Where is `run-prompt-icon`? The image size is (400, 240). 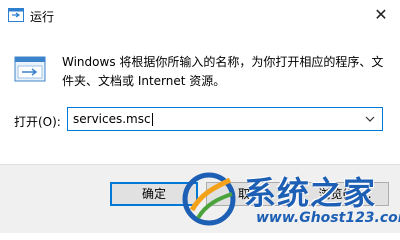
run-prompt-icon is located at coordinates (30, 69).